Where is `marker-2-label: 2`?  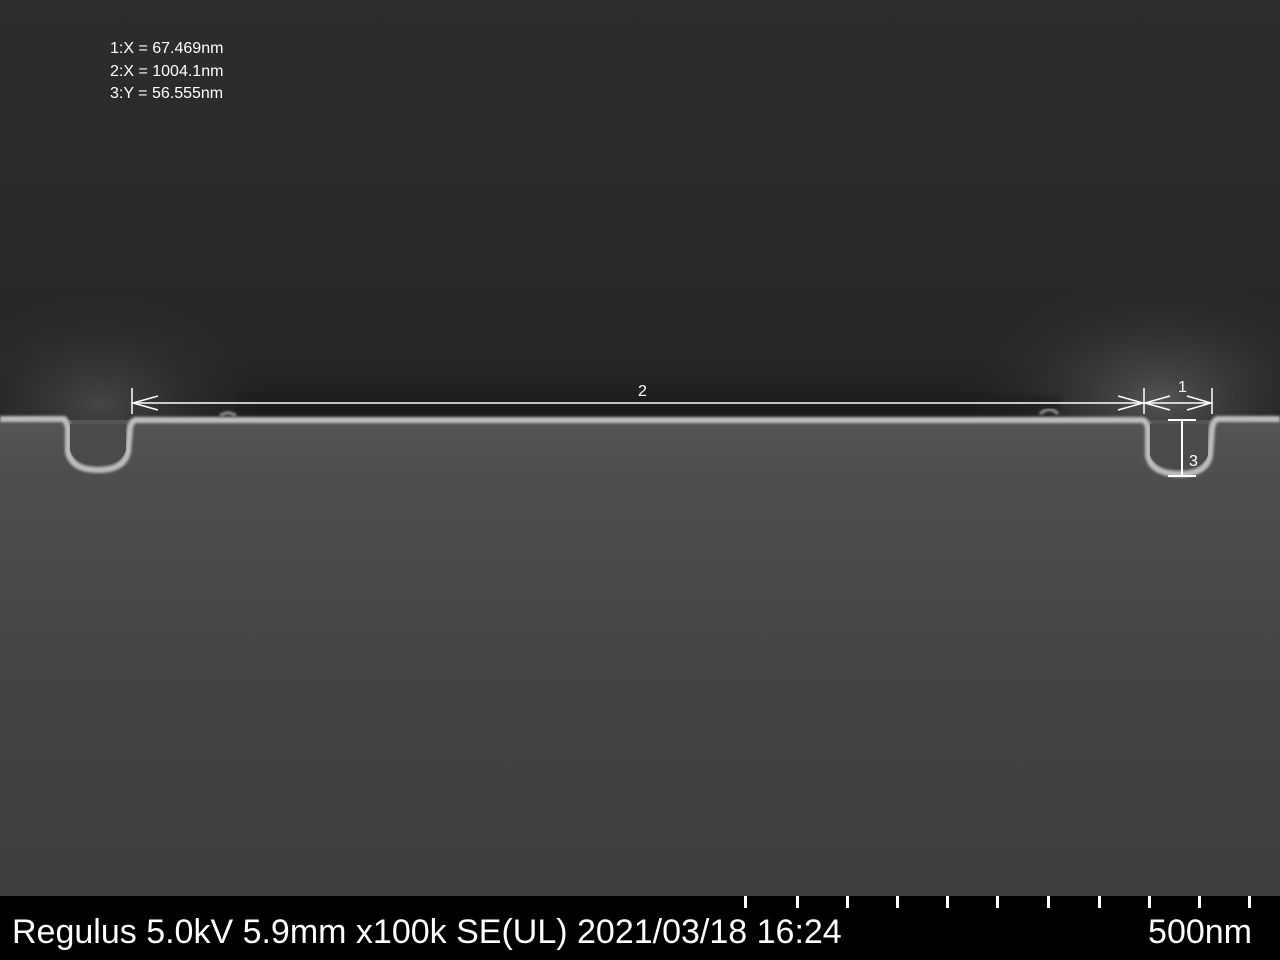 marker-2-label: 2 is located at coordinates (642, 391).